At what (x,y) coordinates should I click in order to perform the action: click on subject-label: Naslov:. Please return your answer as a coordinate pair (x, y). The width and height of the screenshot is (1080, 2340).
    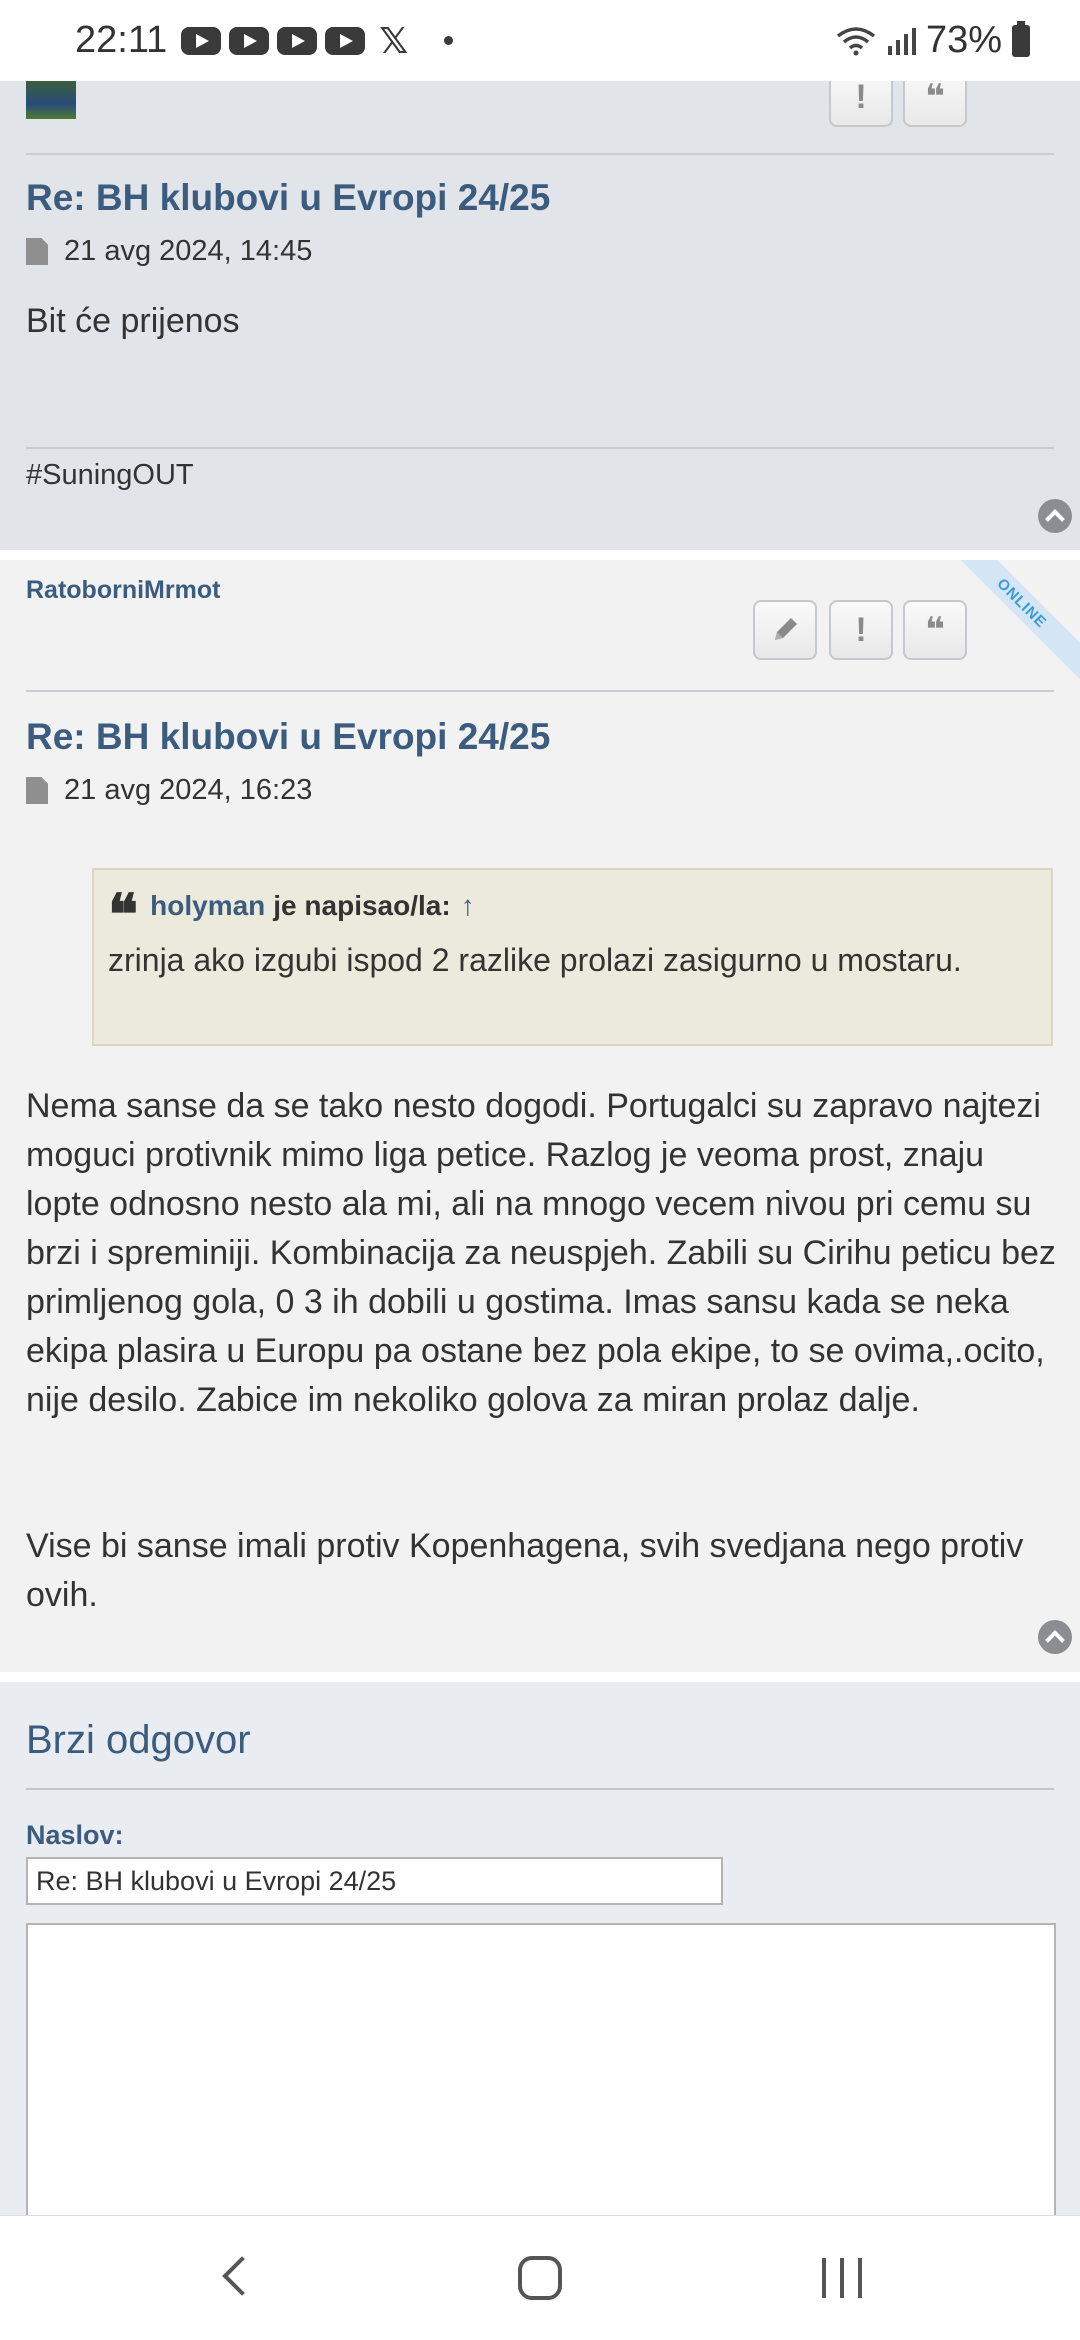
    Looking at the image, I should click on (75, 1835).